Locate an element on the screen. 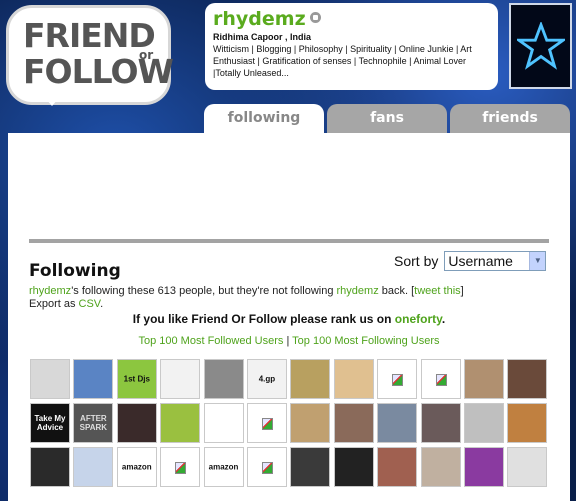  user-avatar-tile: Take My Advice is located at coordinates (50, 423).